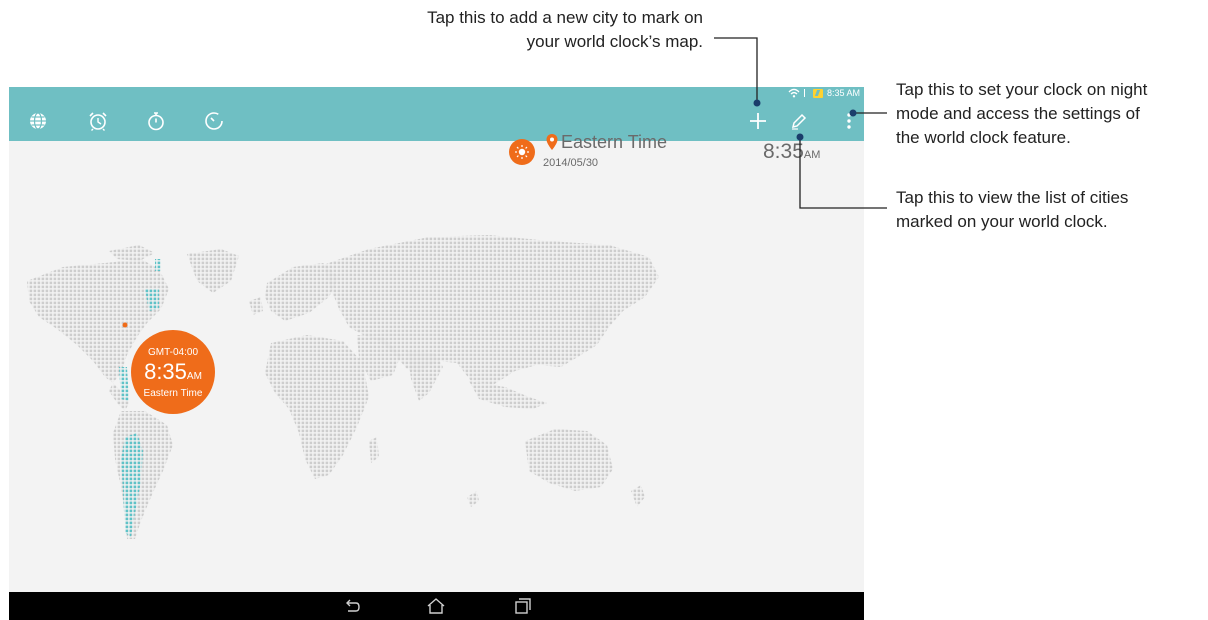 The width and height of the screenshot is (1208, 620). Describe the element at coordinates (812, 155) in the screenshot. I see `city-time-ampm: AM` at that location.